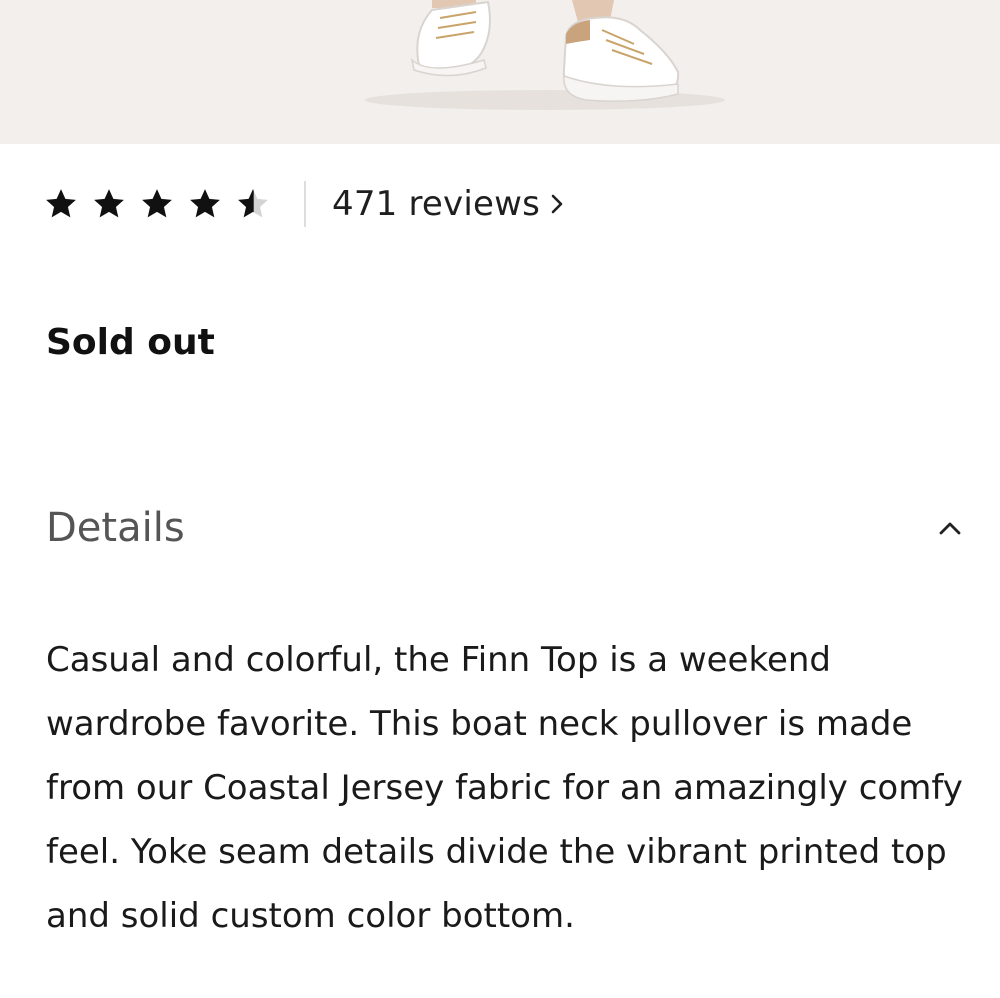 The width and height of the screenshot is (1000, 998). What do you see at coordinates (115, 528) in the screenshot?
I see `details-title: Details` at bounding box center [115, 528].